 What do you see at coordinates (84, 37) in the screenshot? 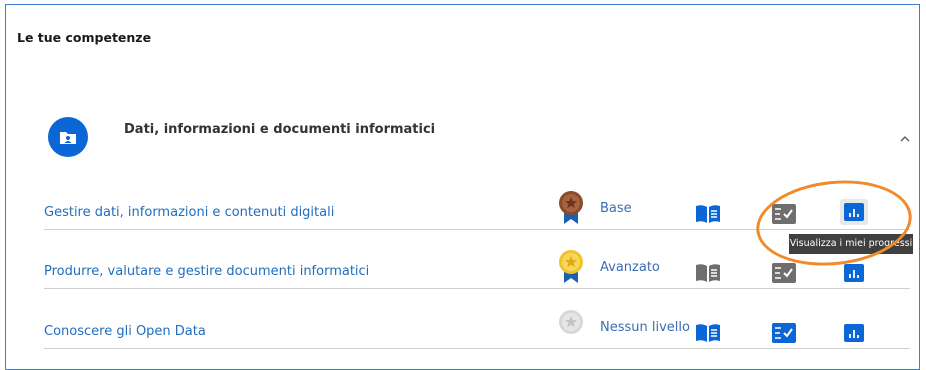
I see `page-title: Le tue competenze` at bounding box center [84, 37].